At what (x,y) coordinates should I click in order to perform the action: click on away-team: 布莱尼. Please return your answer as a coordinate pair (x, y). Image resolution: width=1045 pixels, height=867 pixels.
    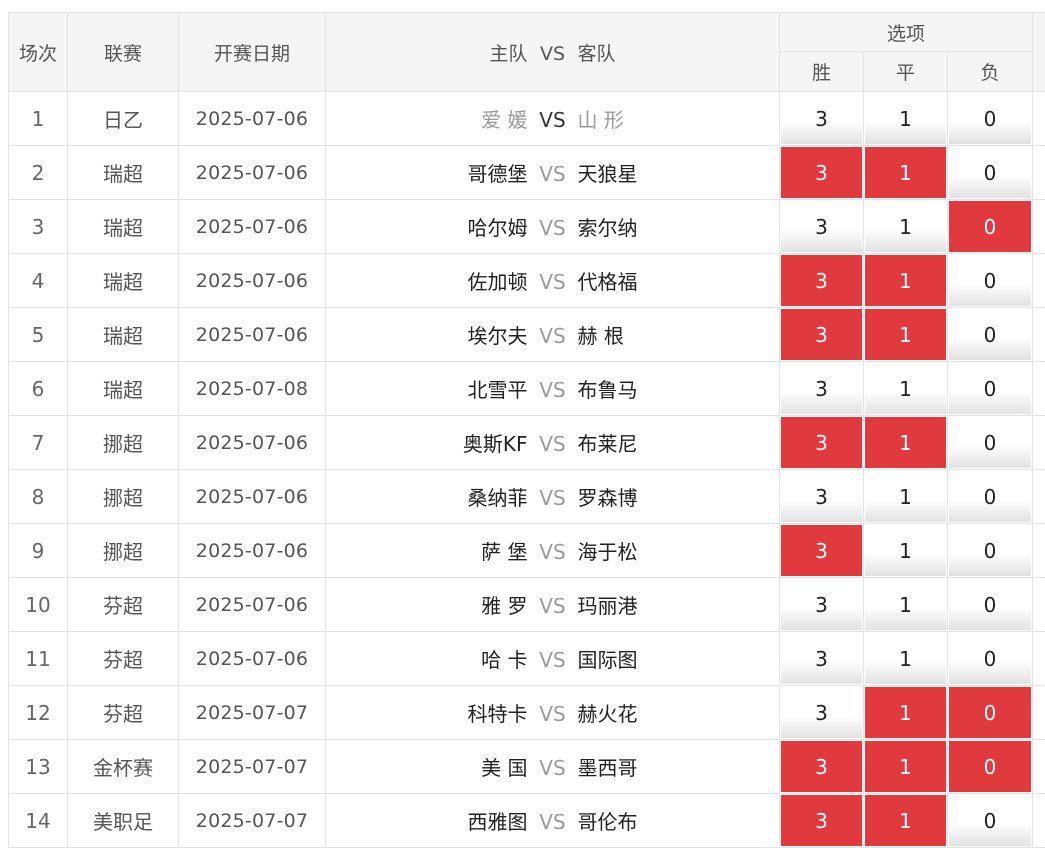
    Looking at the image, I should click on (607, 444).